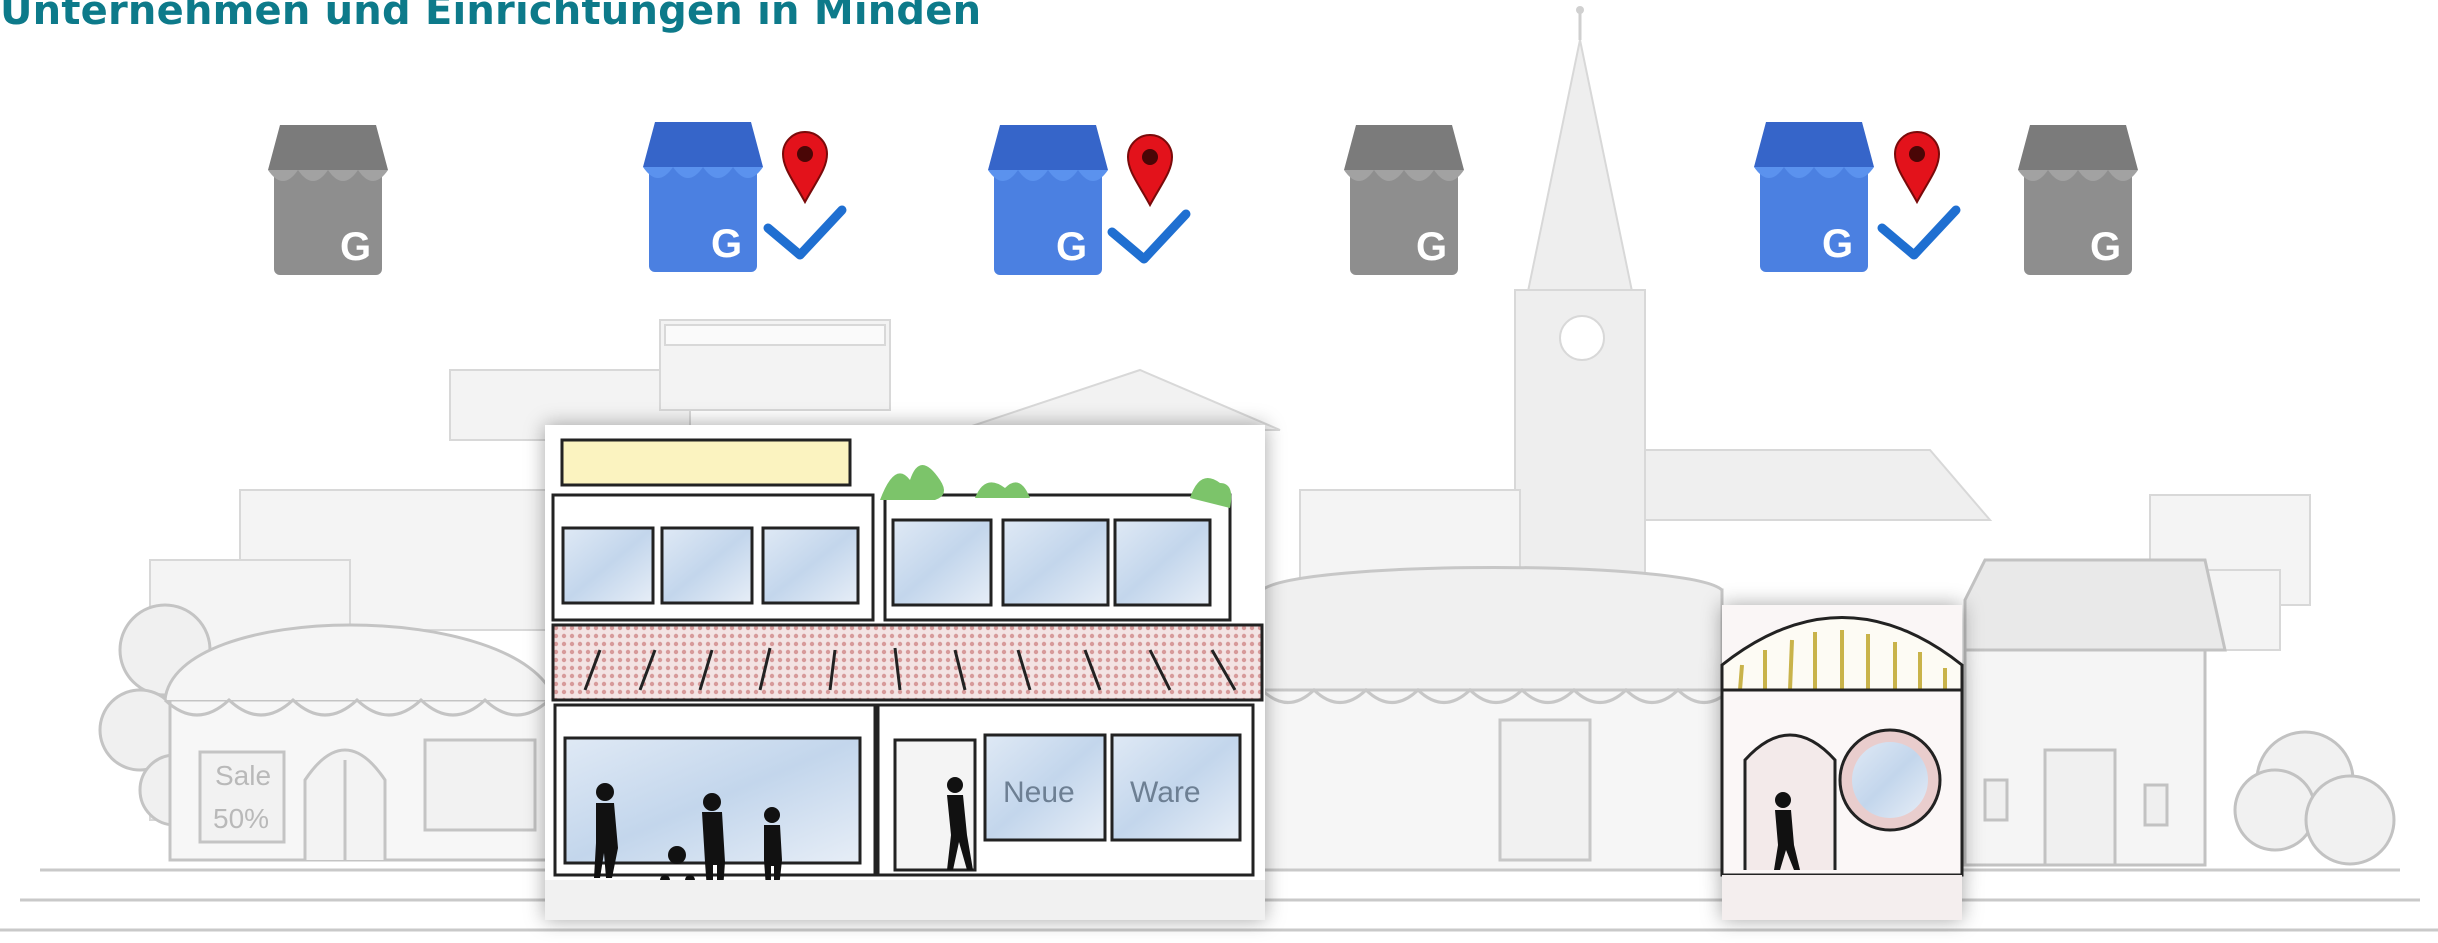 Image resolution: width=2438 pixels, height=943 pixels. I want to click on window-text-ware: Ware, so click(1165, 792).